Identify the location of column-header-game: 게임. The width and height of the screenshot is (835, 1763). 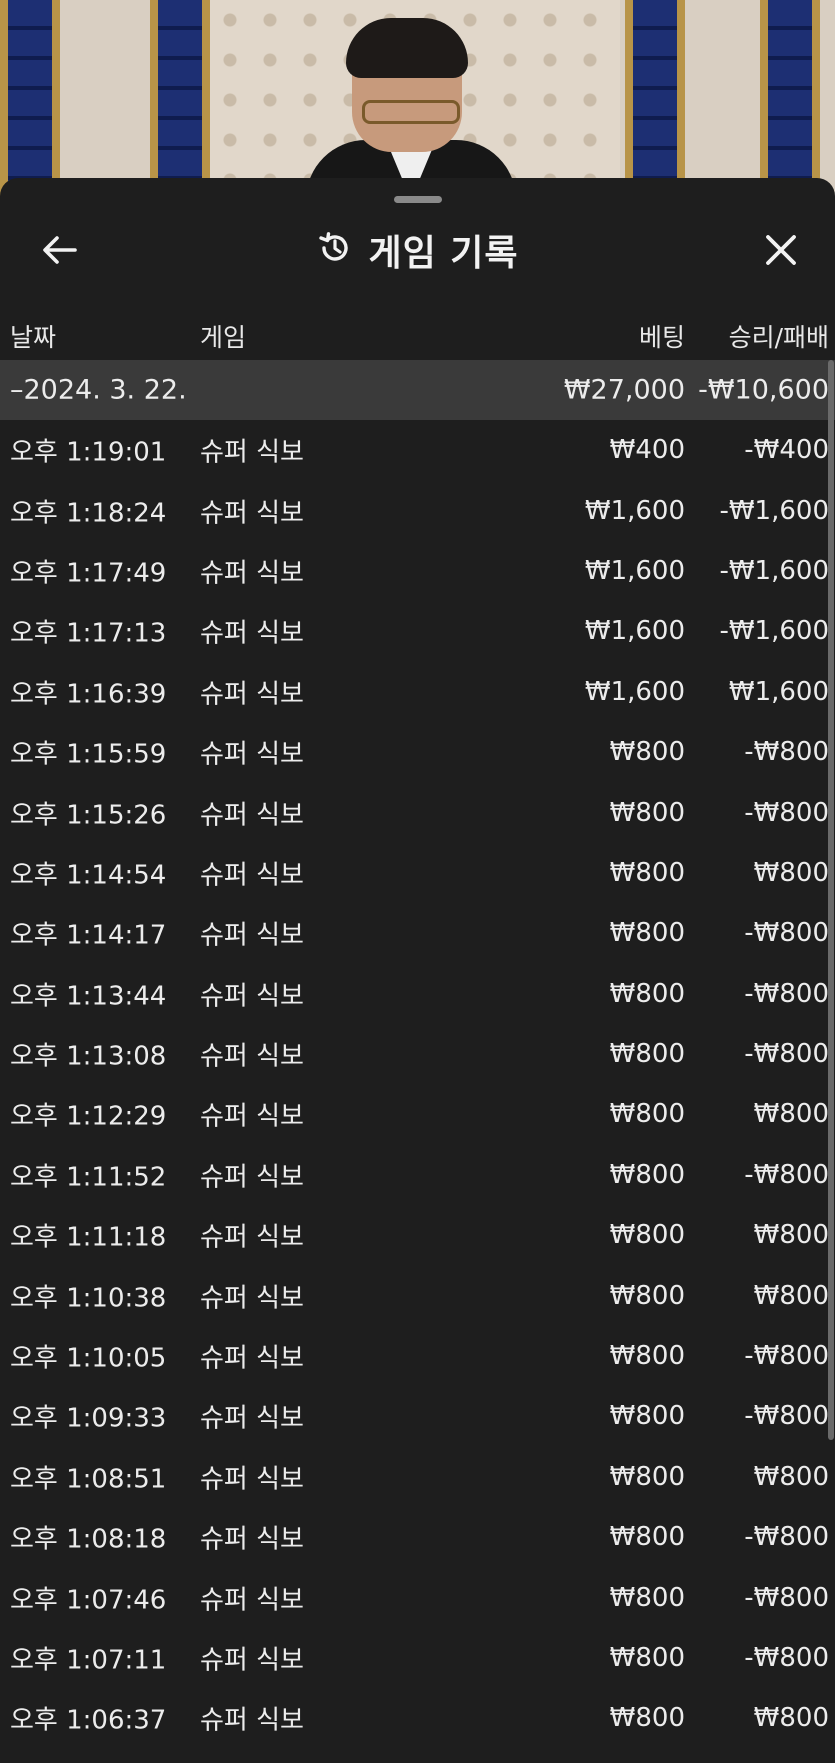
(223, 336).